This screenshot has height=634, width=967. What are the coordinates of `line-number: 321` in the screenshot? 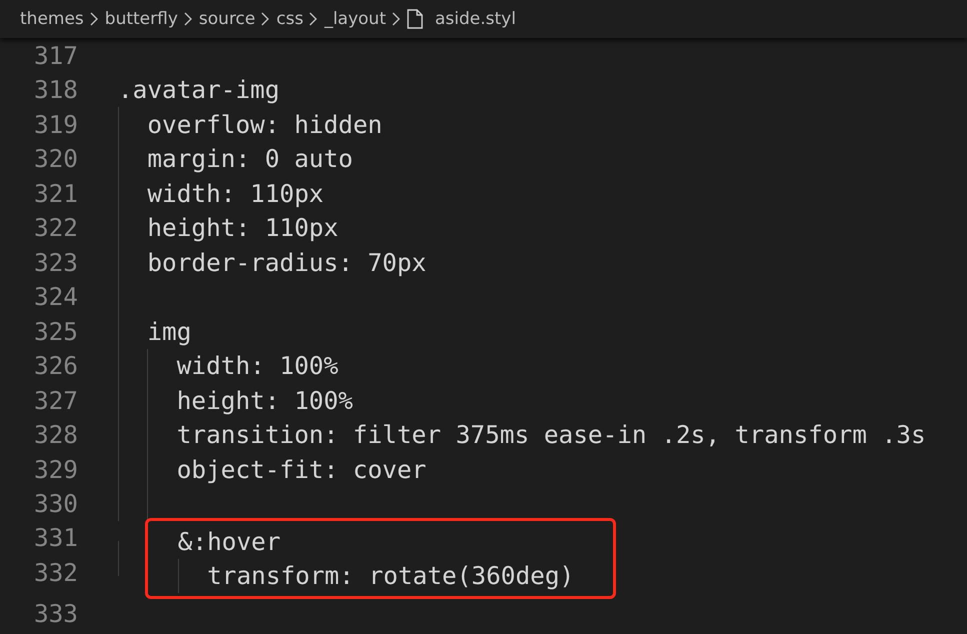 It's located at (55, 193).